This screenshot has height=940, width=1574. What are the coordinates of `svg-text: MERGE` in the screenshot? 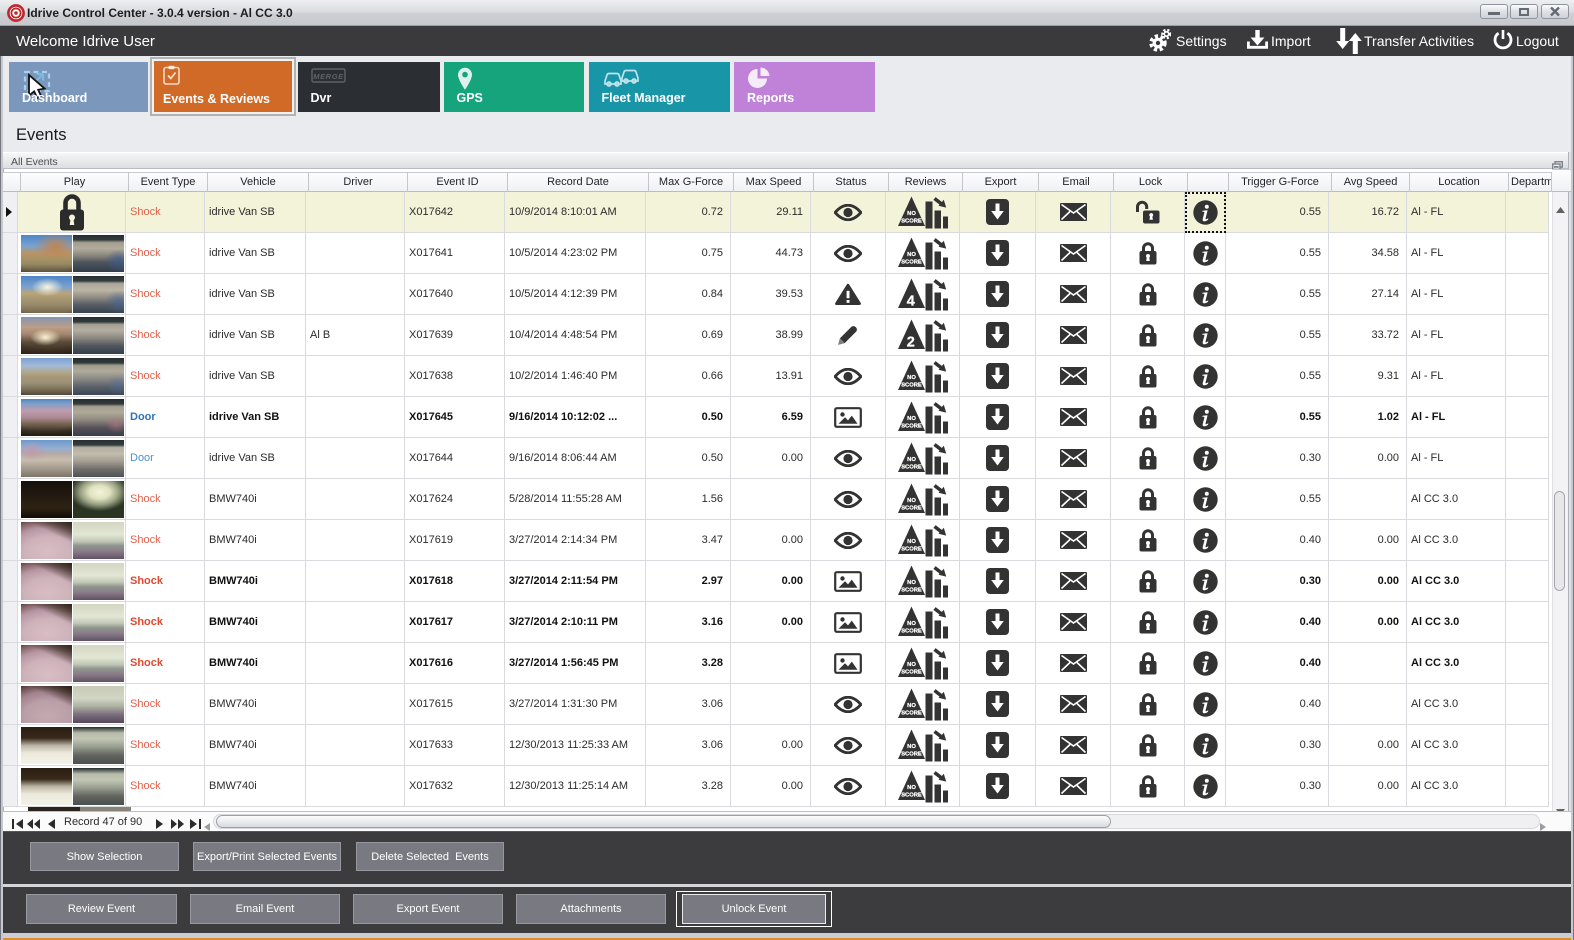 It's located at (328, 76).